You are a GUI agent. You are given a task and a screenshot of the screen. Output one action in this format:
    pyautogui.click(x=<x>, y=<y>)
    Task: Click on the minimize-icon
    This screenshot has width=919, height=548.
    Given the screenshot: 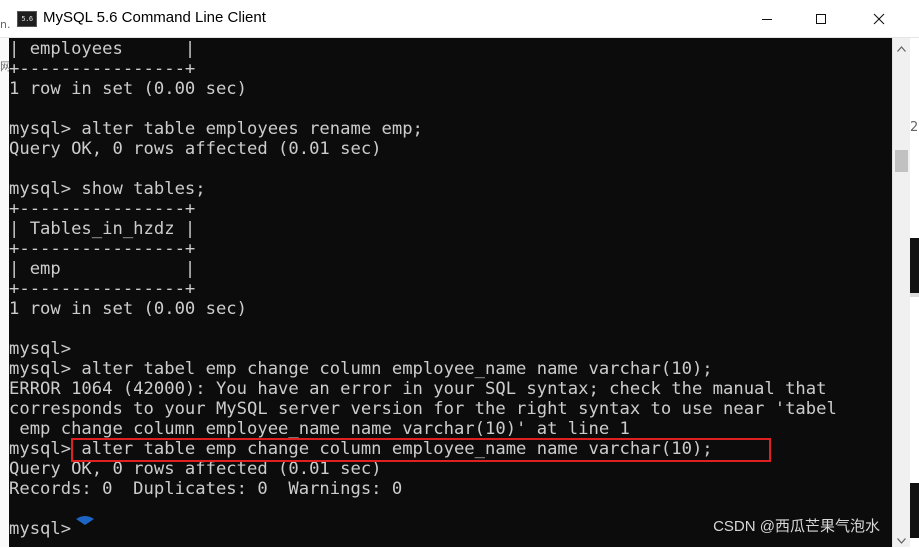 What is the action you would take?
    pyautogui.click(x=767, y=19)
    